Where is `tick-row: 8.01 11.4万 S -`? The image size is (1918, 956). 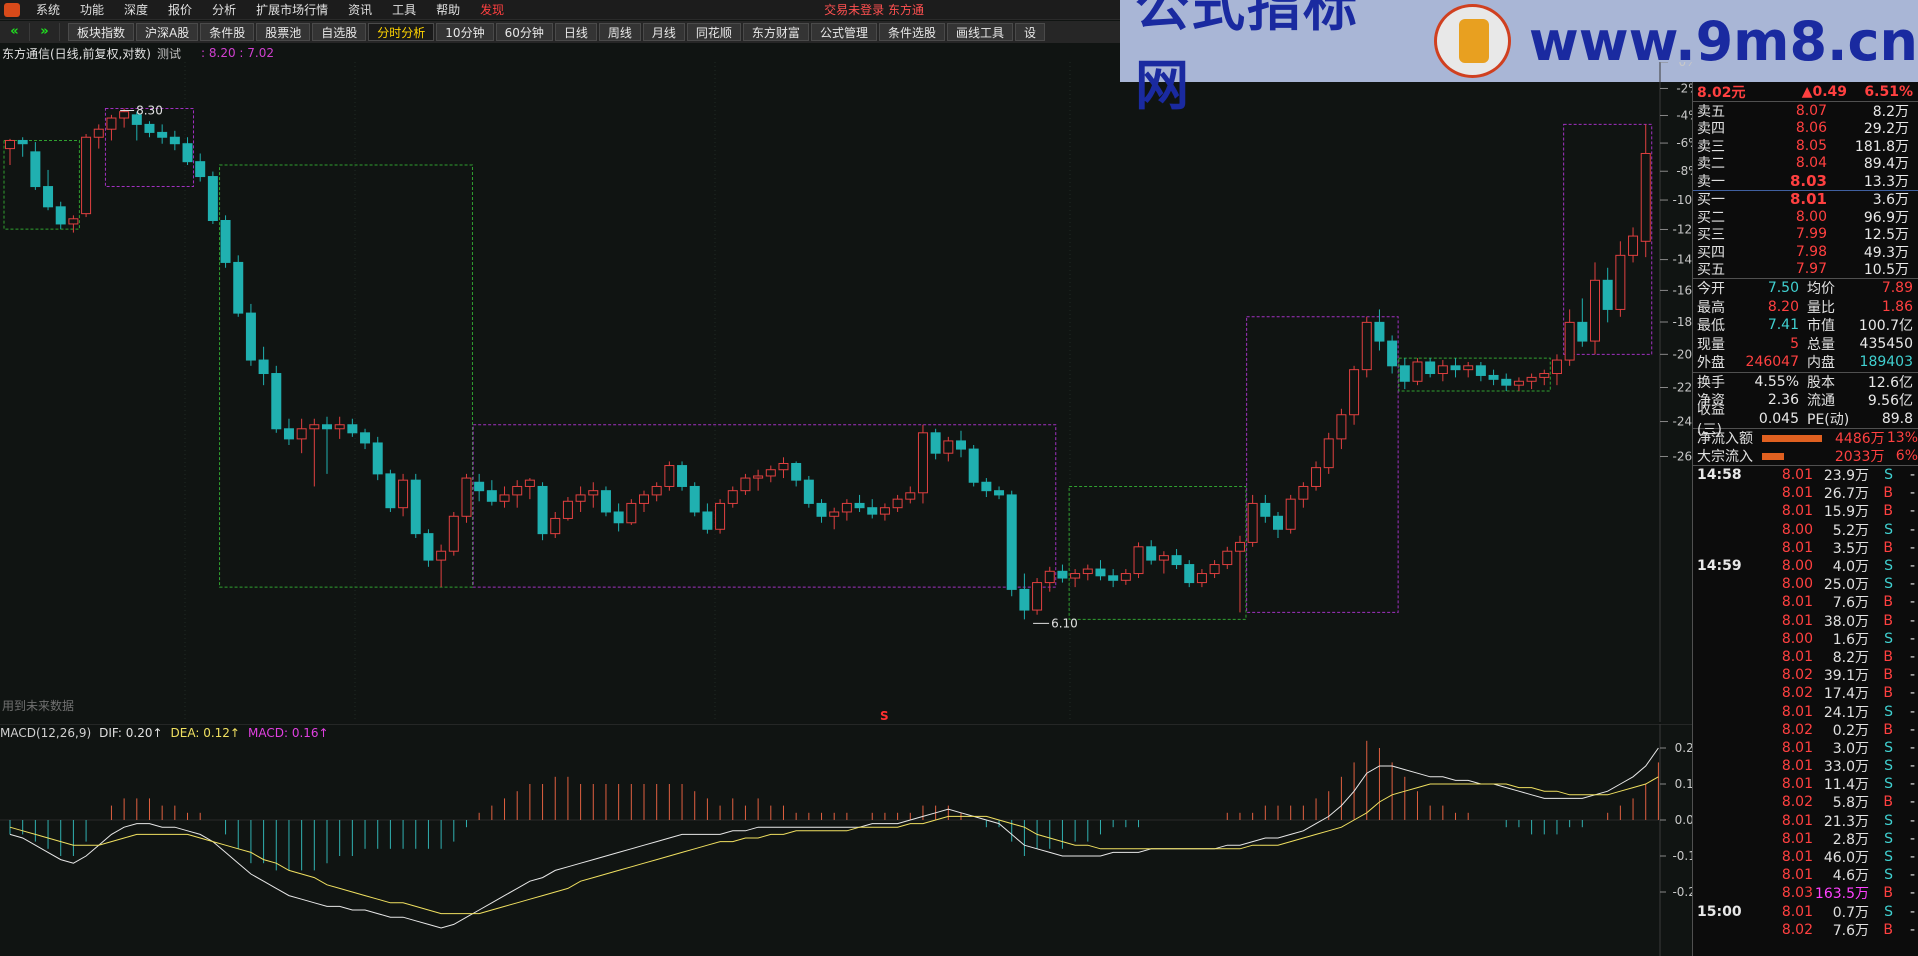
tick-row: 8.01 11.4万 S - is located at coordinates (1805, 784).